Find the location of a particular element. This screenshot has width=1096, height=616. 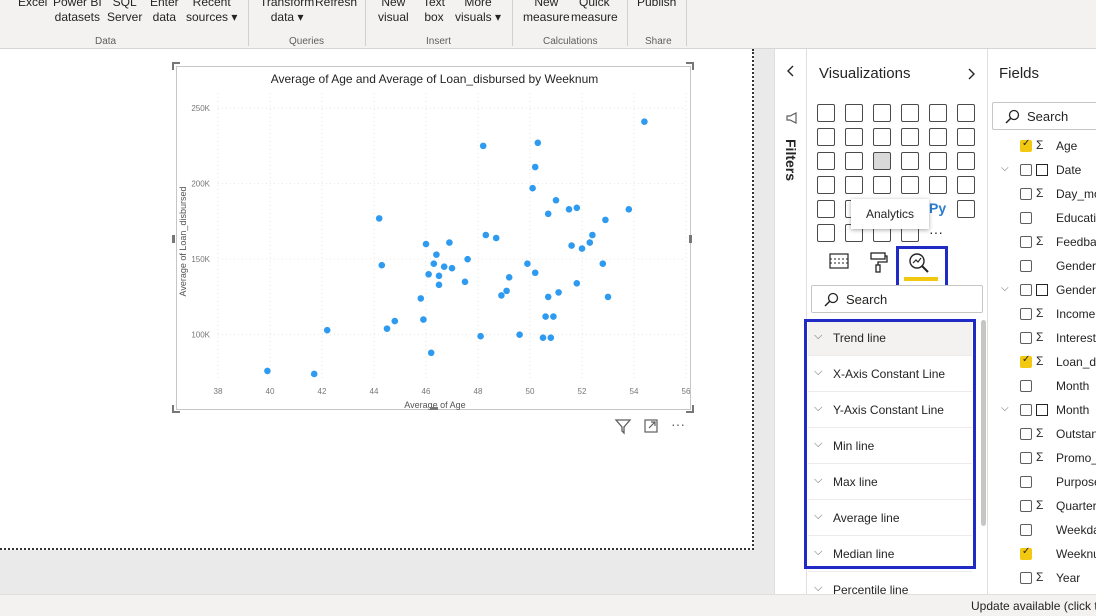

resize-handle-top-right is located at coordinates (690, 66).